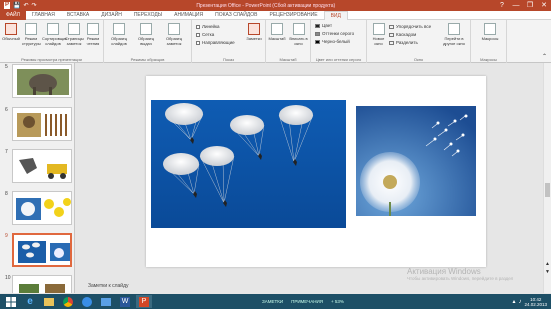  What do you see at coordinates (335, 15) in the screenshot?
I see `tab-view: ВИД` at bounding box center [335, 15].